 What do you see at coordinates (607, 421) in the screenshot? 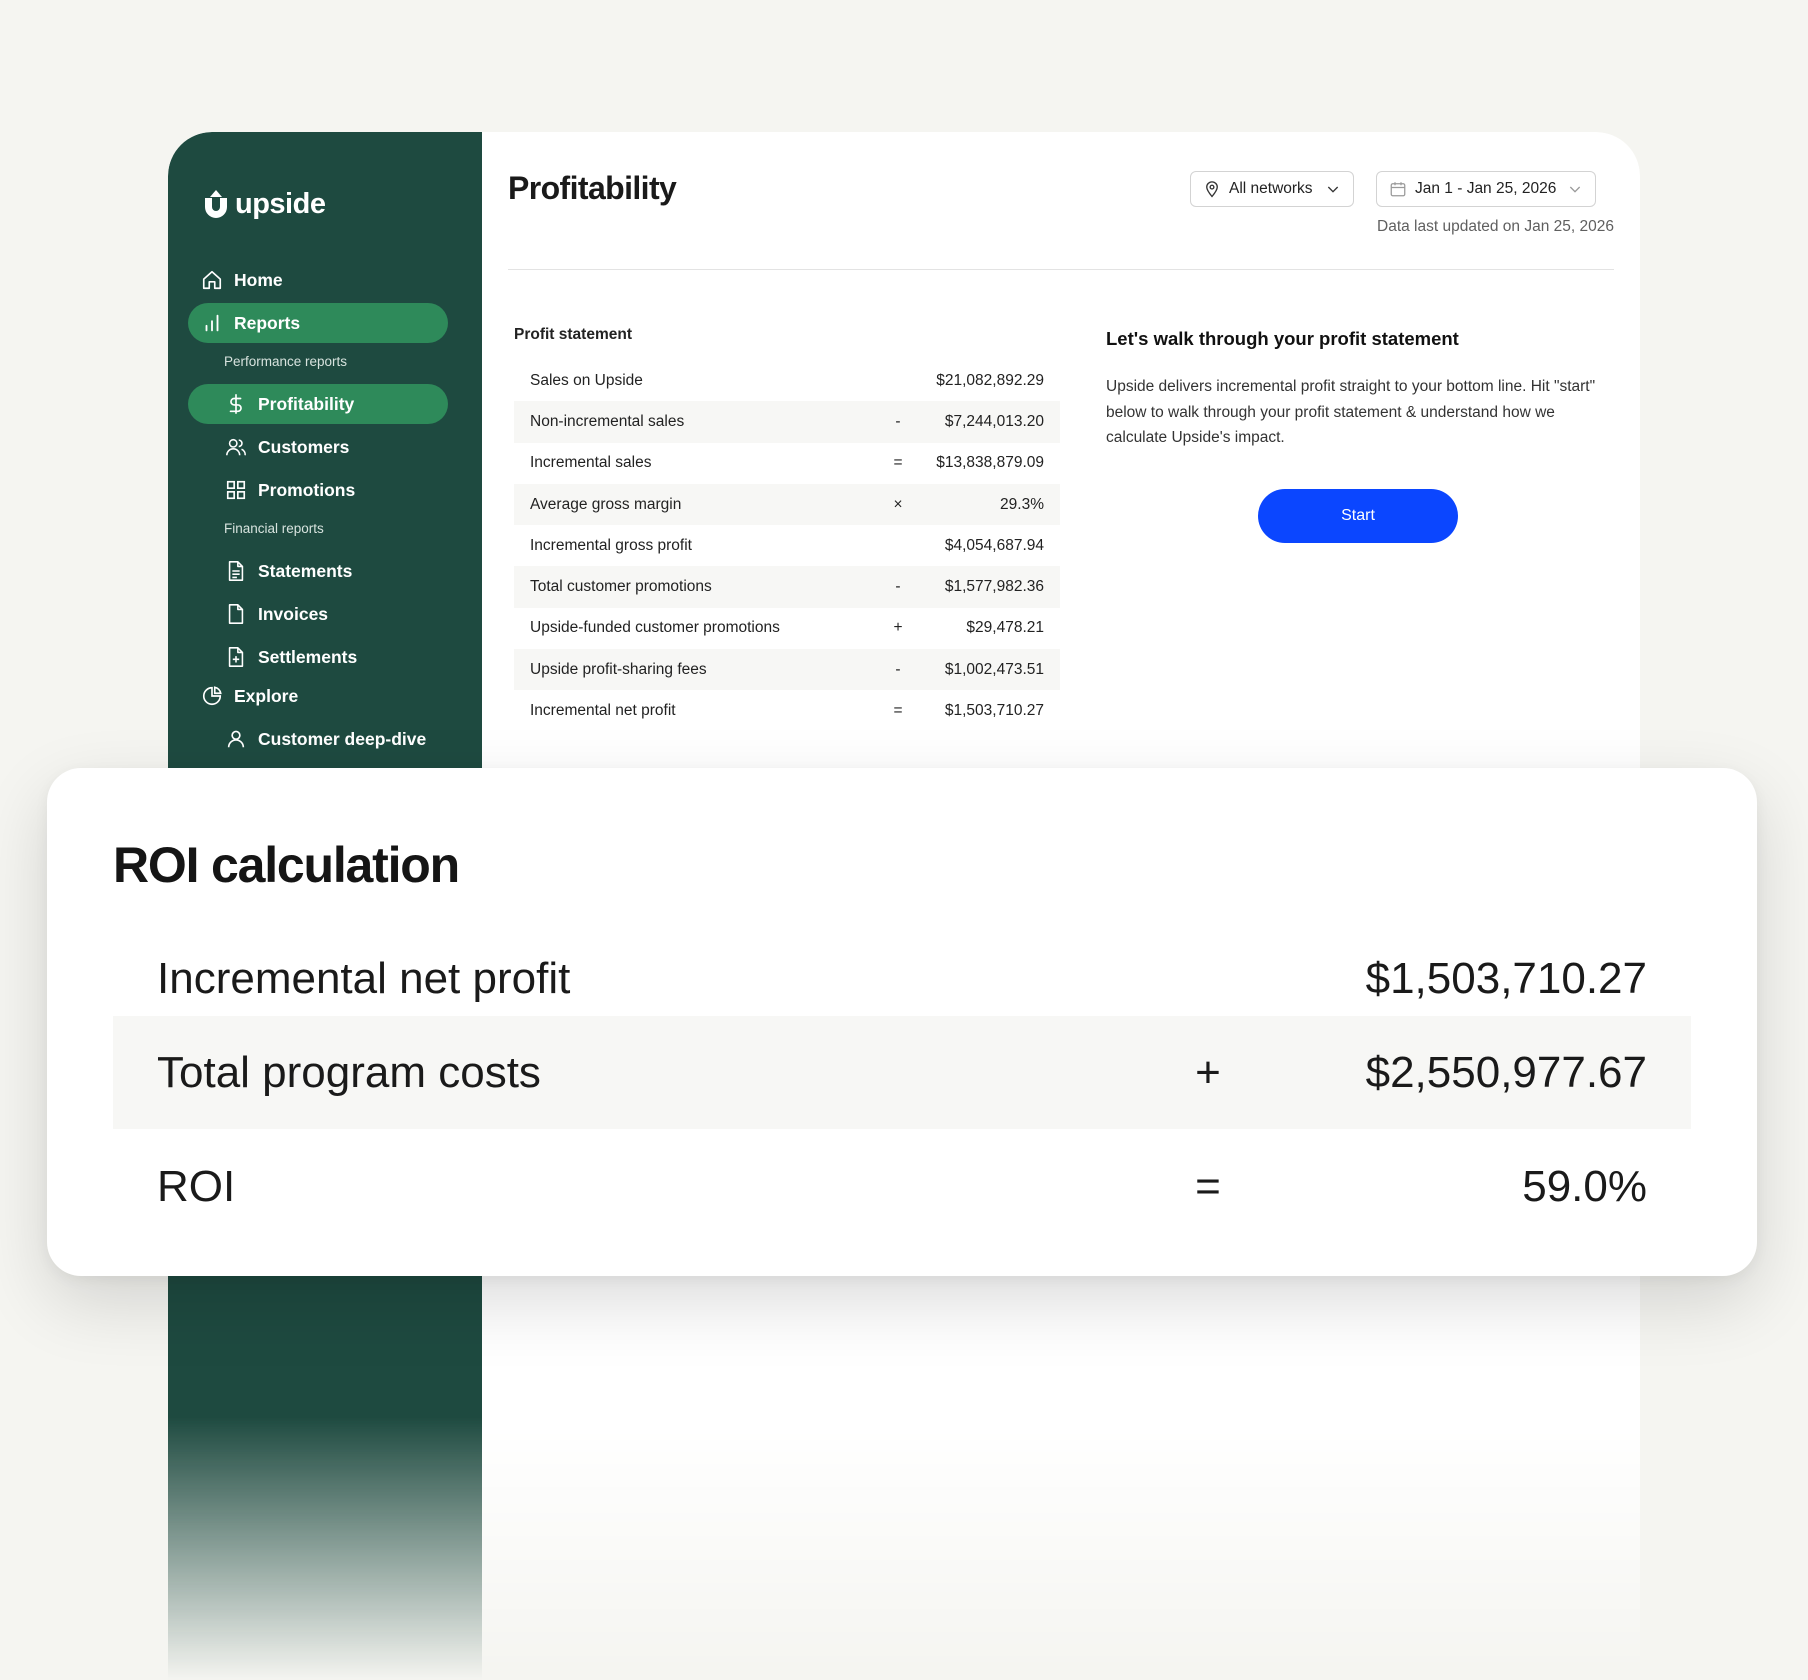
I see `row-label: Non-incremental sales` at bounding box center [607, 421].